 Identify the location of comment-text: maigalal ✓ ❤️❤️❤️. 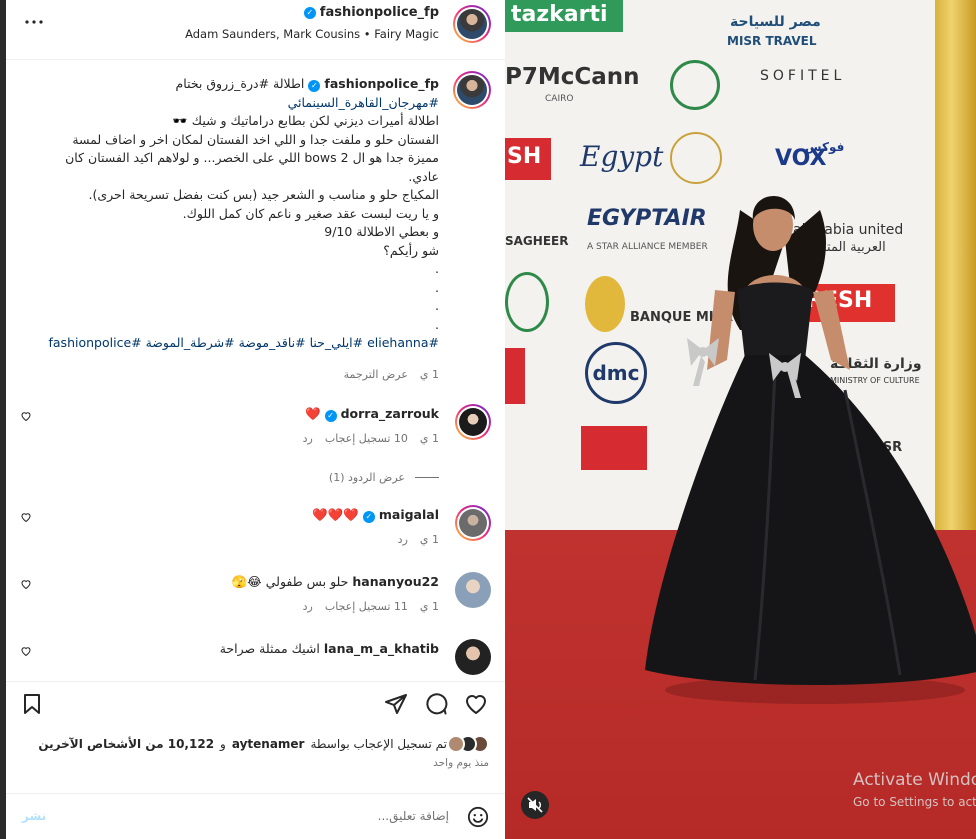
(375, 515).